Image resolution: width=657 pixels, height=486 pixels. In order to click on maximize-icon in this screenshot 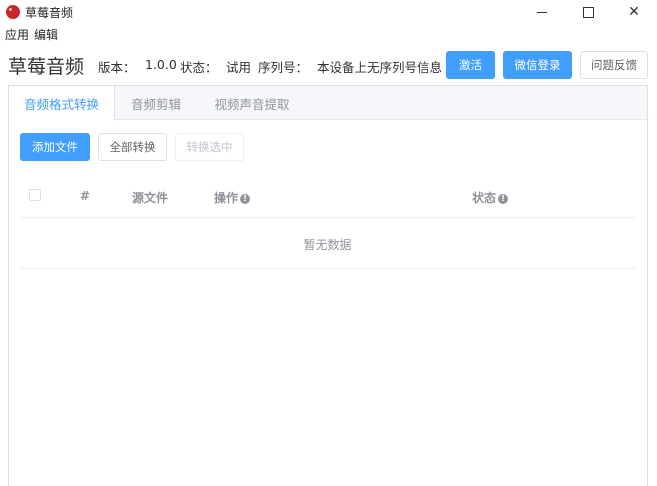, I will do `click(588, 12)`.